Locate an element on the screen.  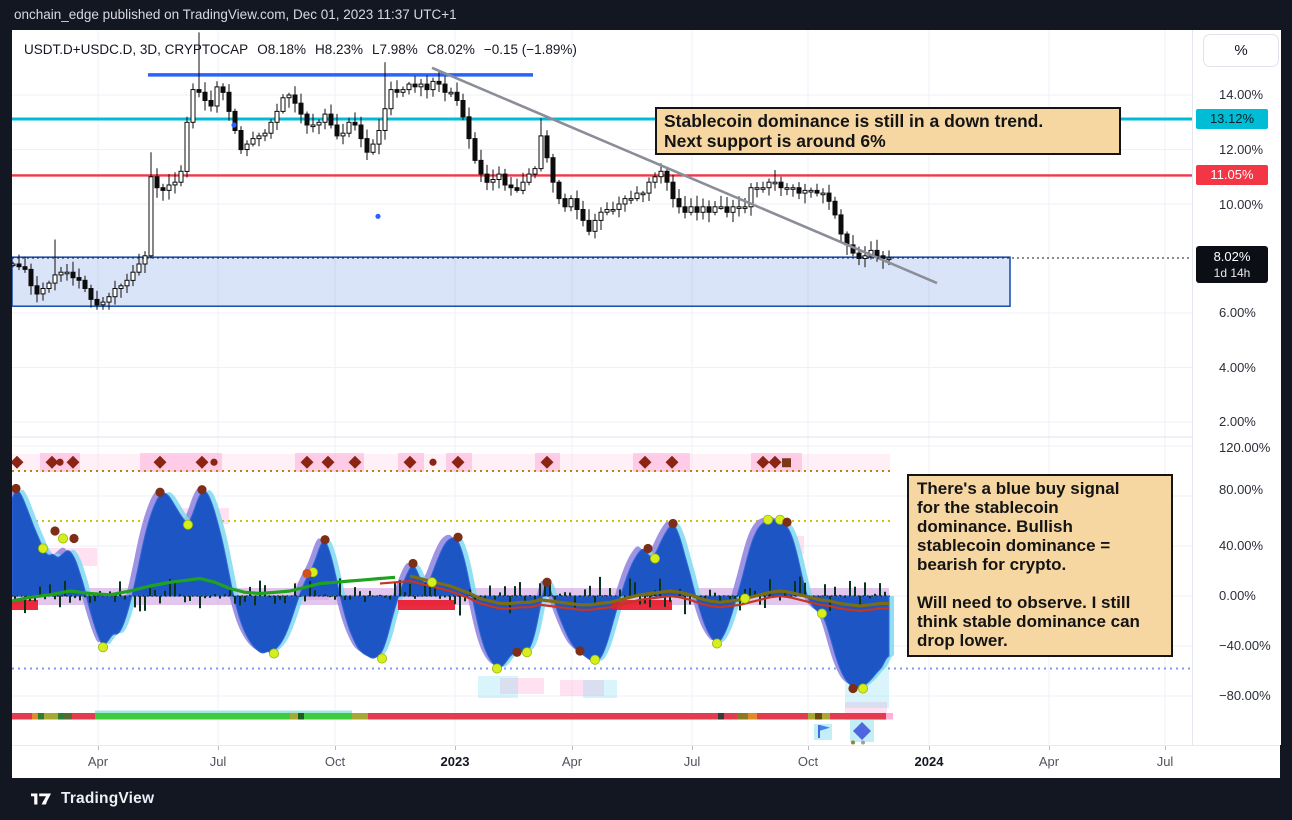
ohlc-close: C8.02% is located at coordinates (450, 49).